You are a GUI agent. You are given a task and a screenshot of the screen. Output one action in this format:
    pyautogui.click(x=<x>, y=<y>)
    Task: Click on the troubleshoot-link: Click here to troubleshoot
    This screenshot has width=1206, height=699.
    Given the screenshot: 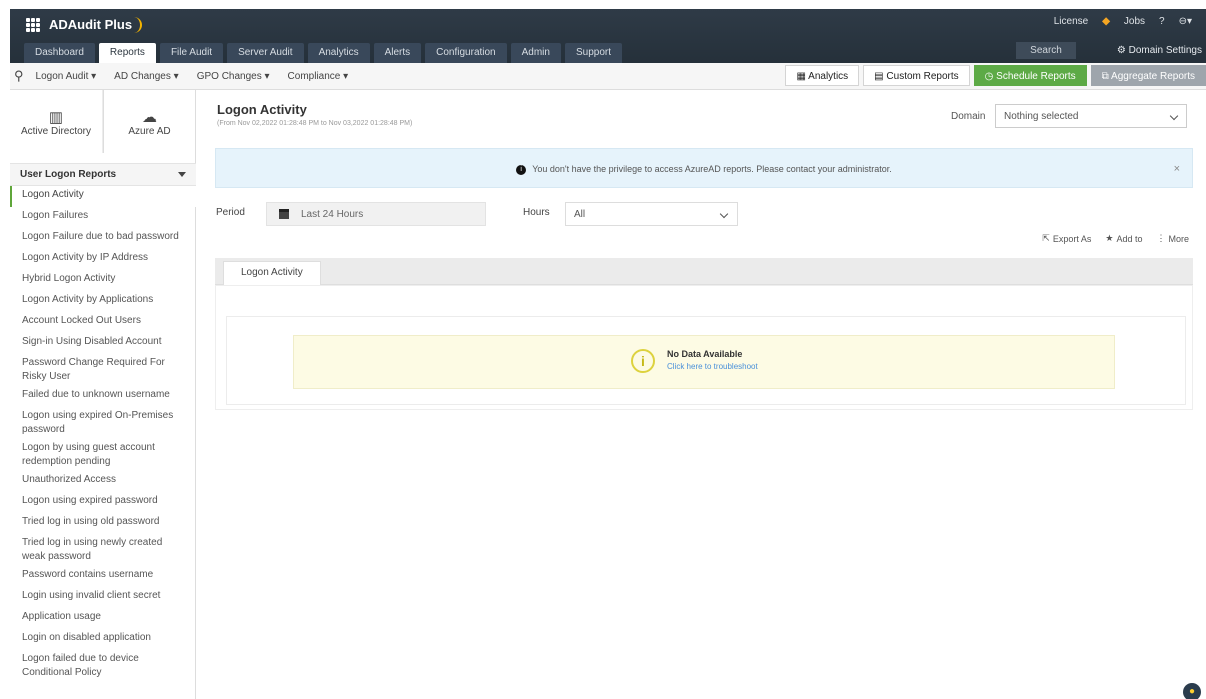 What is the action you would take?
    pyautogui.click(x=712, y=366)
    